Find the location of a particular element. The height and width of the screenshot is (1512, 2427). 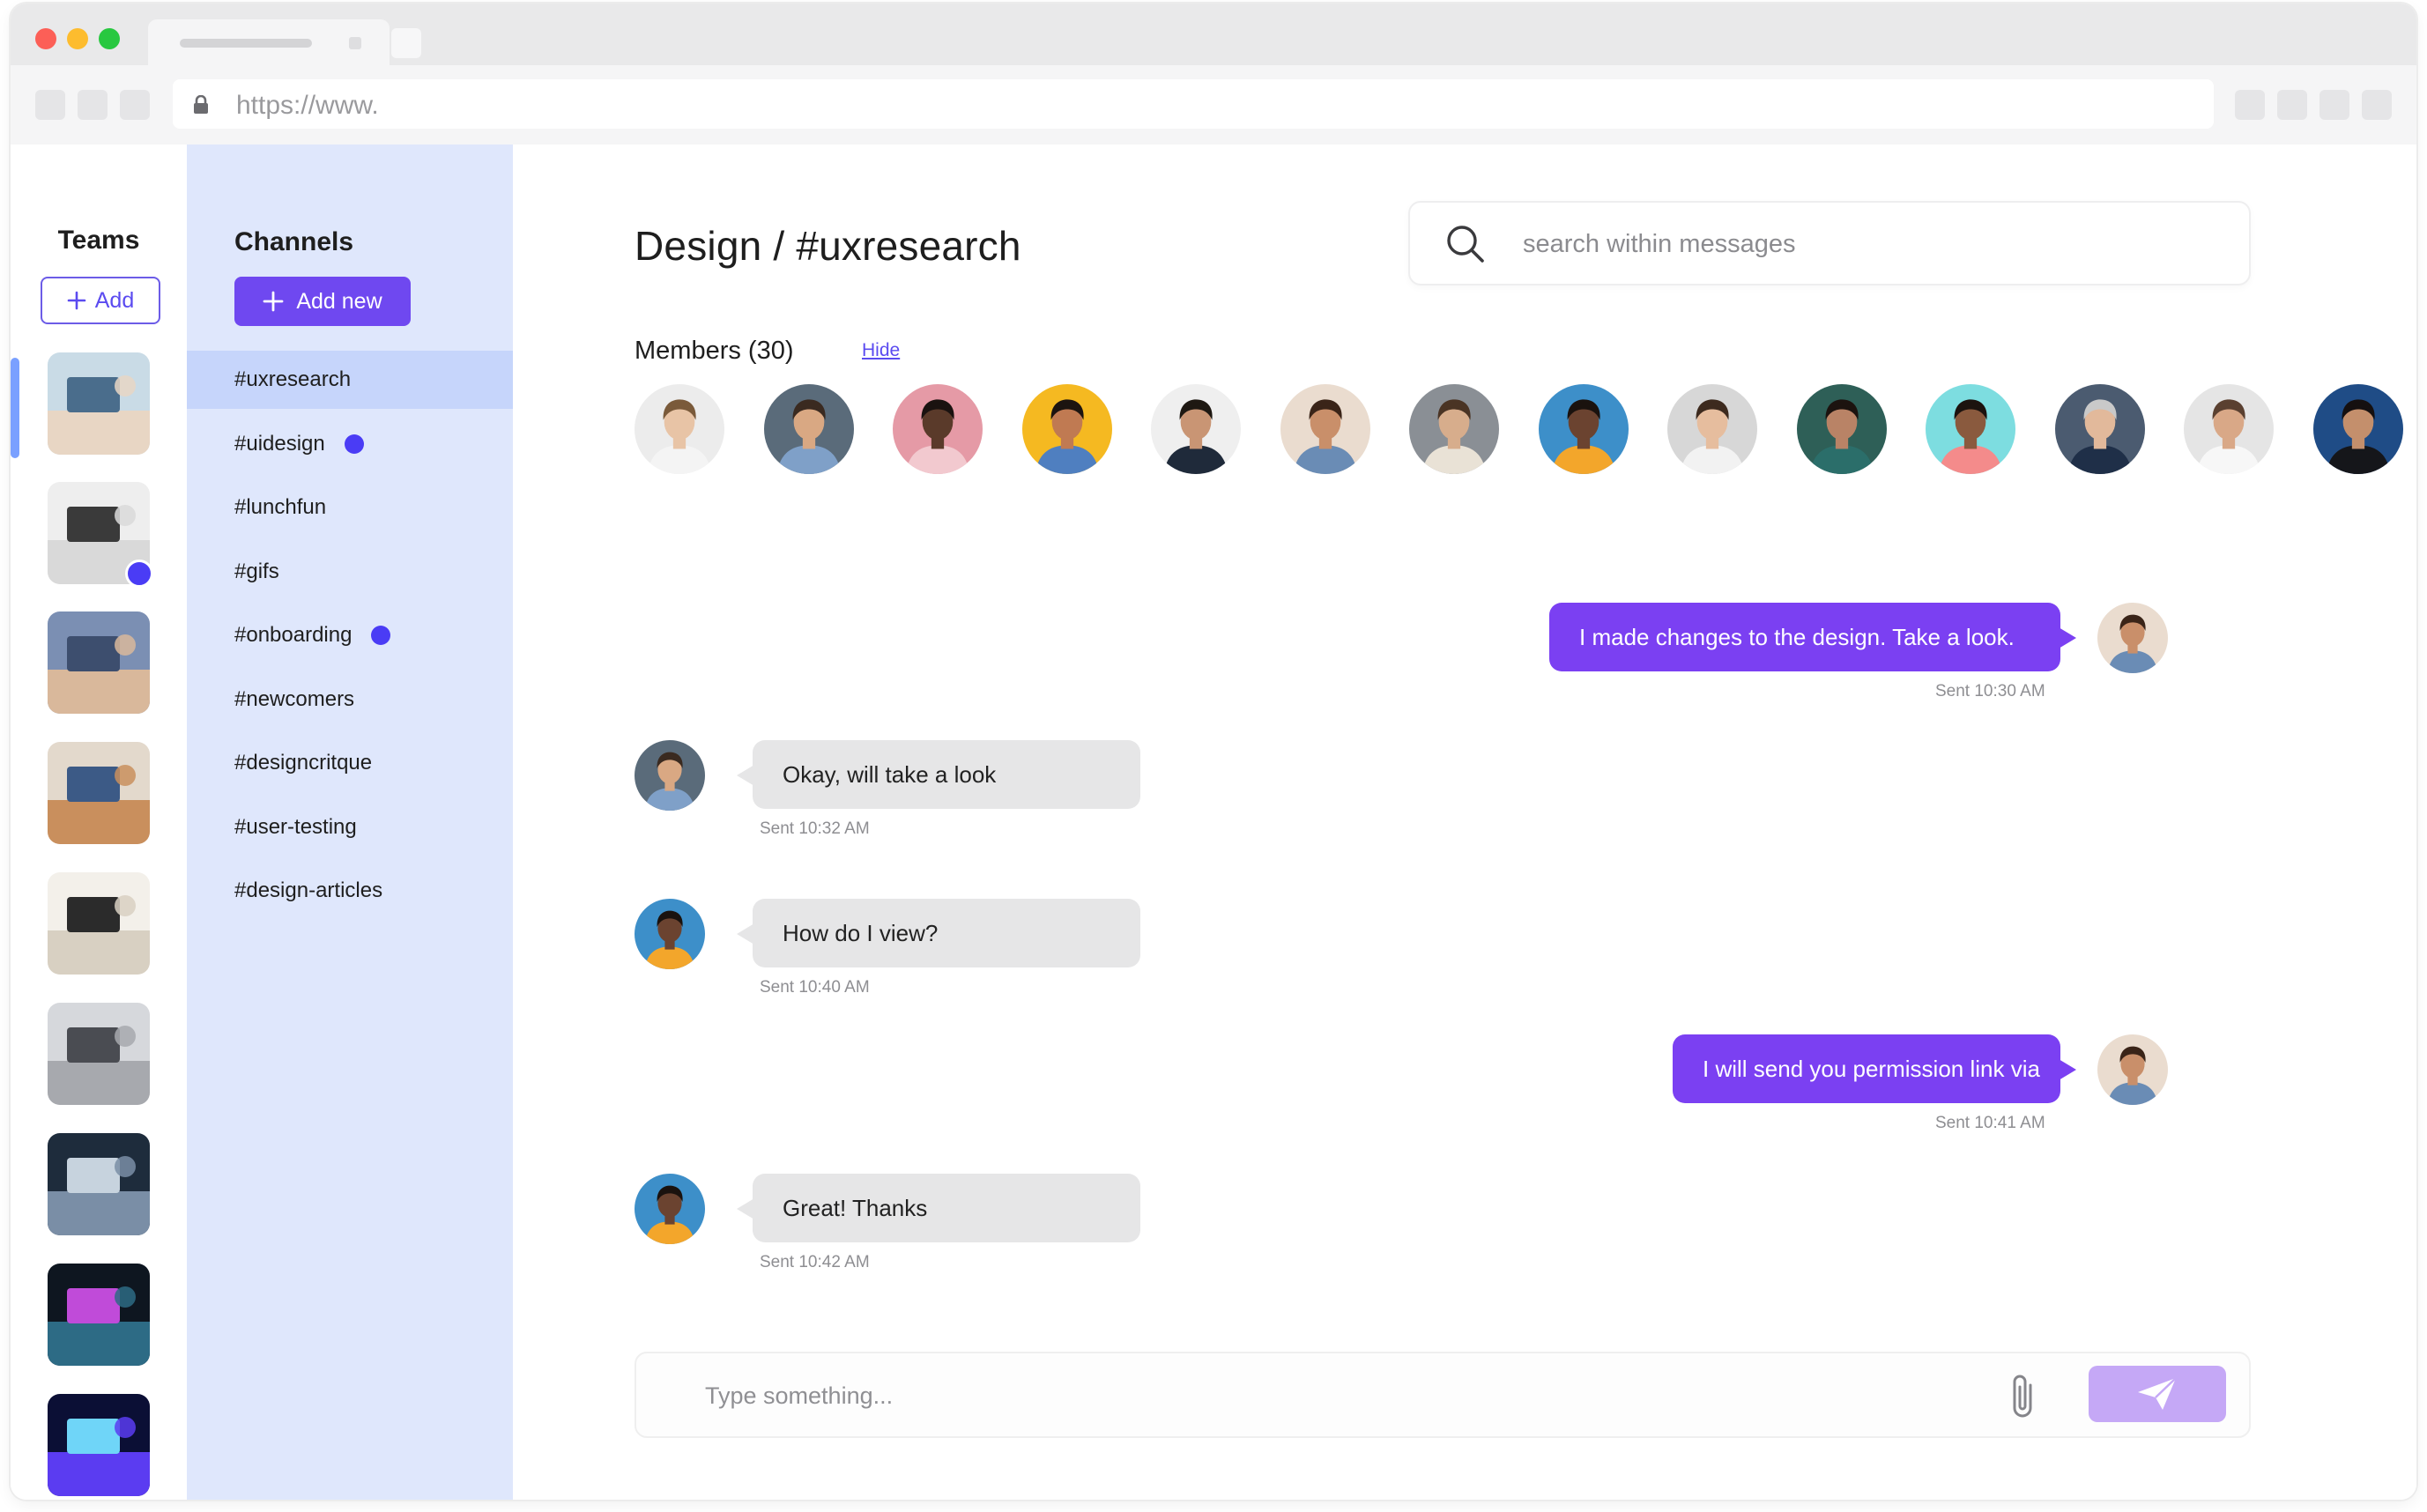

channel-label: #uidesign is located at coordinates (279, 443).